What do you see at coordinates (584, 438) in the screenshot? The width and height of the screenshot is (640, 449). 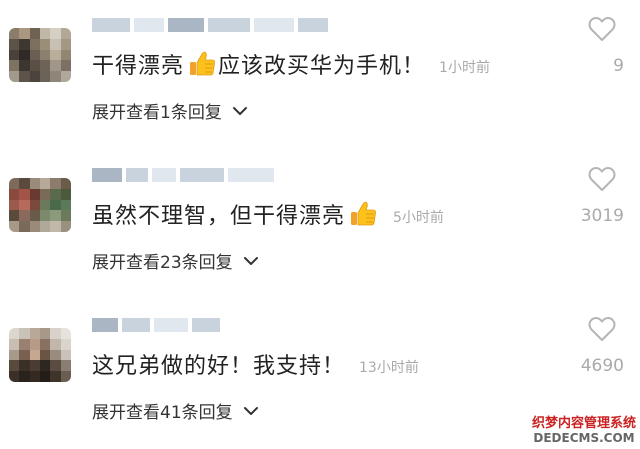 I see `watermark-line: DEDECMS.COM` at bounding box center [584, 438].